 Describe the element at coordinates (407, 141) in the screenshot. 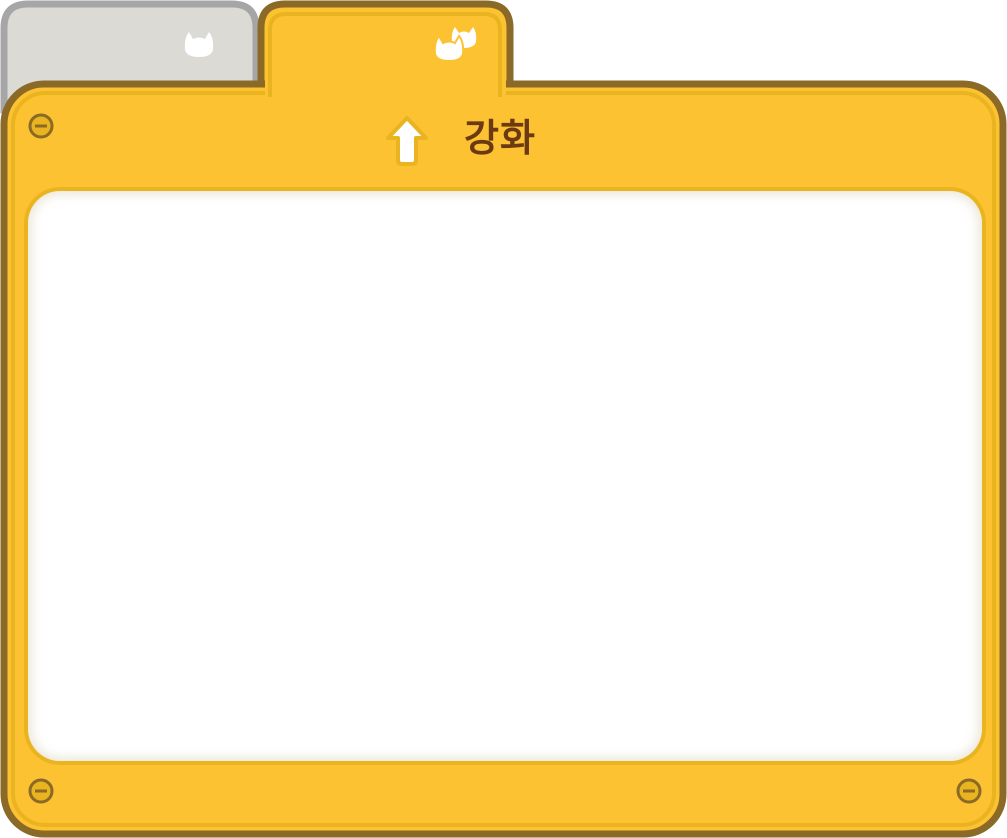

I see `upgrade-arrow-icon` at that location.